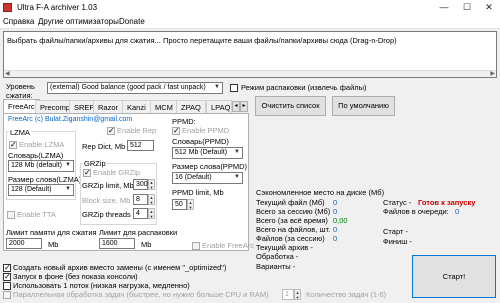 This screenshot has height=303, width=500. I want to click on new-archive-checkbox, so click(7, 268).